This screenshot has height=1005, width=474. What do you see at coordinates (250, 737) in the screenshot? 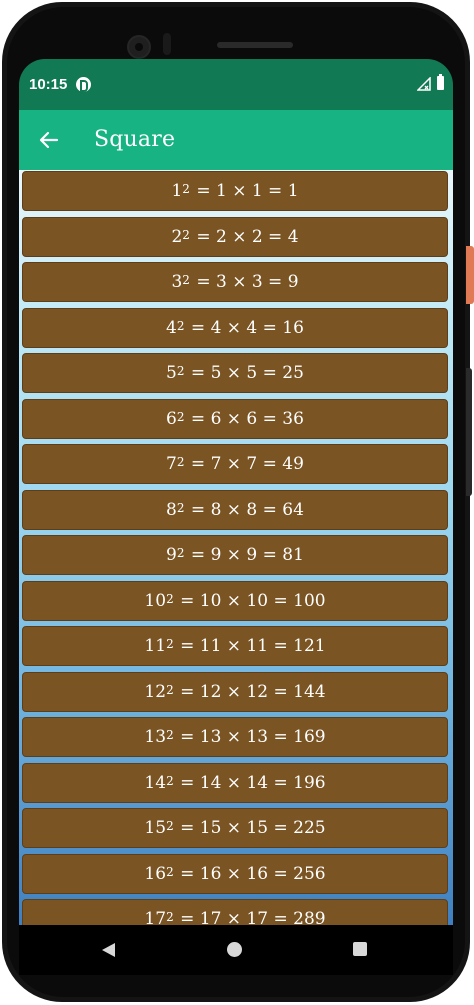
I see `square-expression: = 13 × 13 = 169` at bounding box center [250, 737].